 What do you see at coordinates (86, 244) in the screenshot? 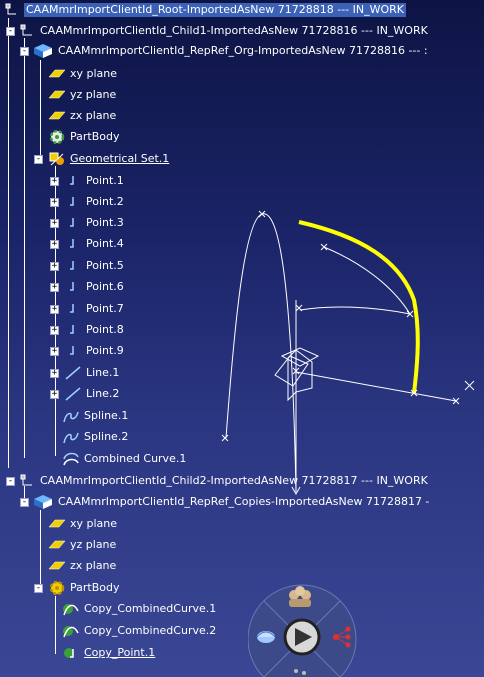
I see `tree-node-point-4: + Point.4` at bounding box center [86, 244].